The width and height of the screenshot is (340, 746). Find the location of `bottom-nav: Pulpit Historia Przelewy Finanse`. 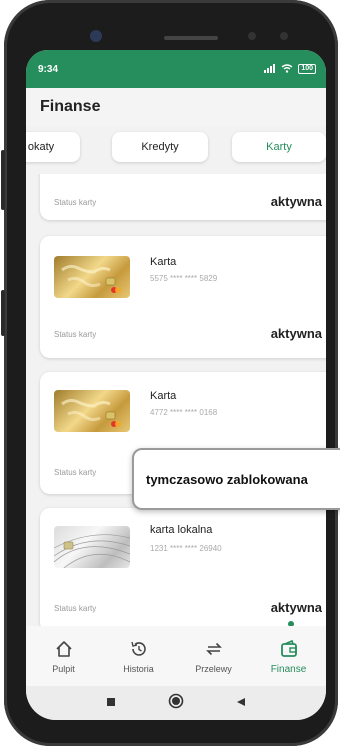

bottom-nav: Pulpit Historia Przelewy Finanse is located at coordinates (176, 656).